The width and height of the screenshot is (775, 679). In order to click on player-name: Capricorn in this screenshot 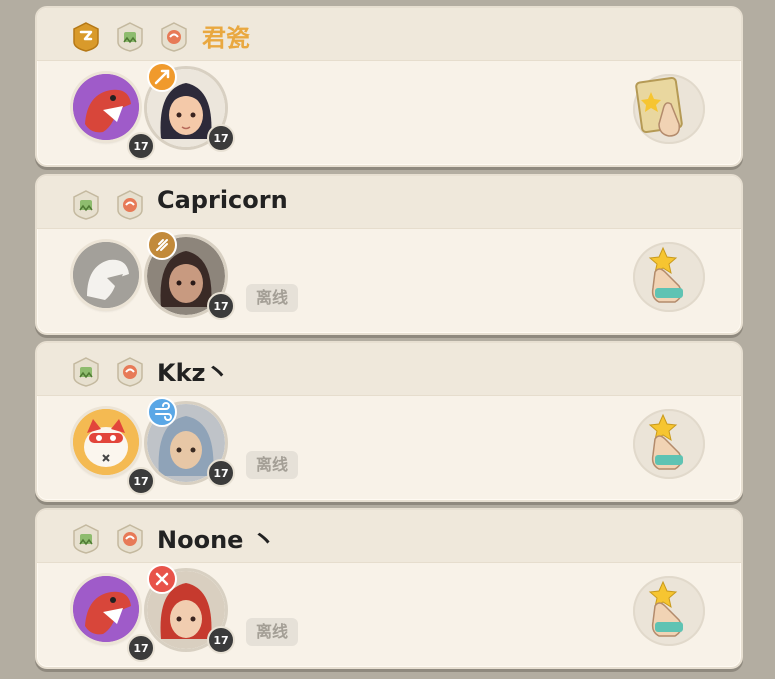, I will do `click(222, 200)`.